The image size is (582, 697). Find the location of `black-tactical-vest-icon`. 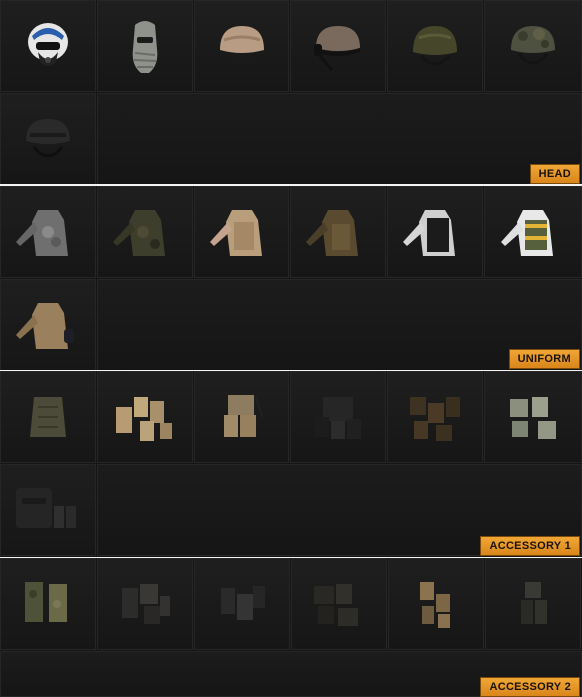

black-tactical-vest-icon is located at coordinates (46, 508).